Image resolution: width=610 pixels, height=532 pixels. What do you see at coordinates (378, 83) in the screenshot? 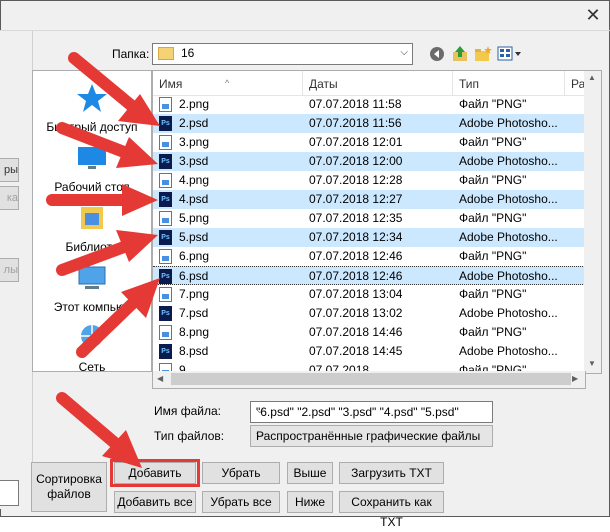
I see `column-date: Даты` at bounding box center [378, 83].